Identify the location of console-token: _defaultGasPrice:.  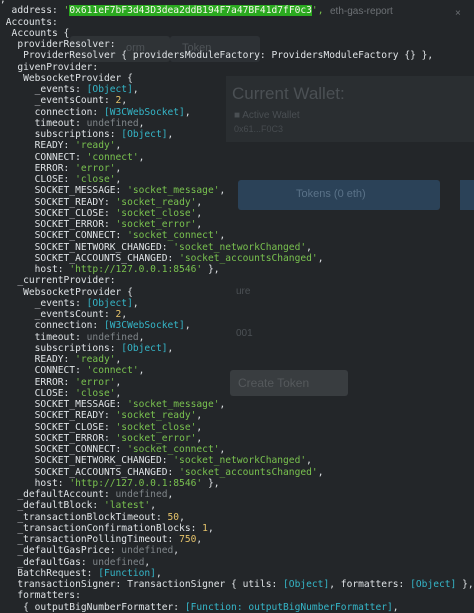
(61, 551).